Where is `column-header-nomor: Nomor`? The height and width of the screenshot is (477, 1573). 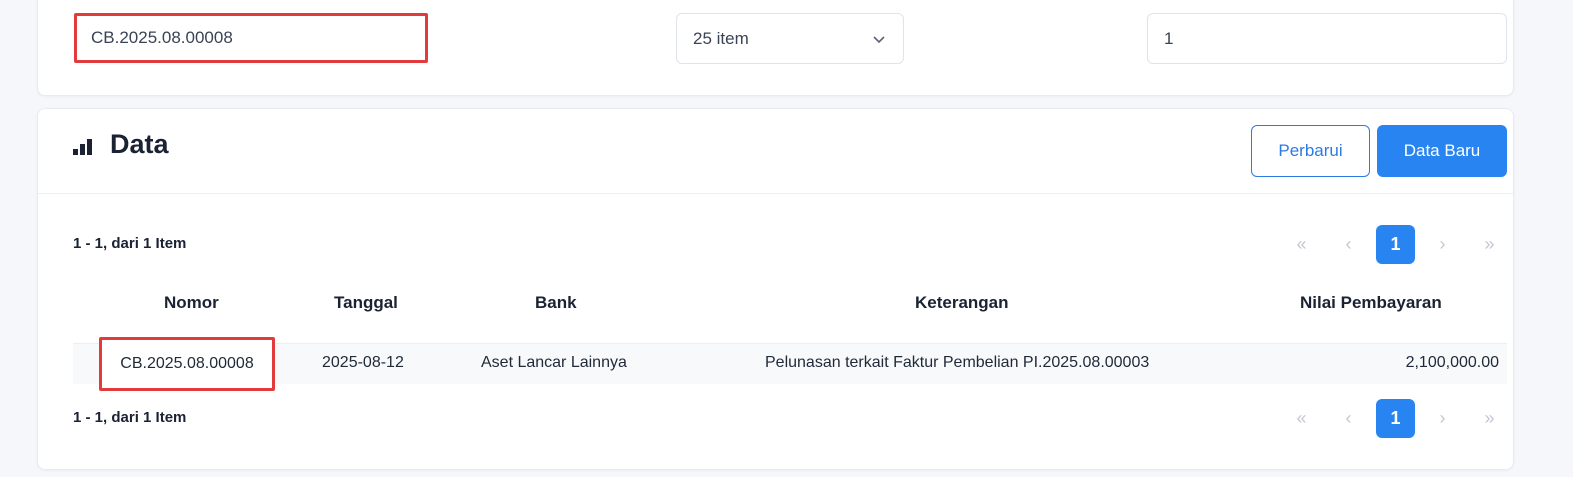 column-header-nomor: Nomor is located at coordinates (191, 303).